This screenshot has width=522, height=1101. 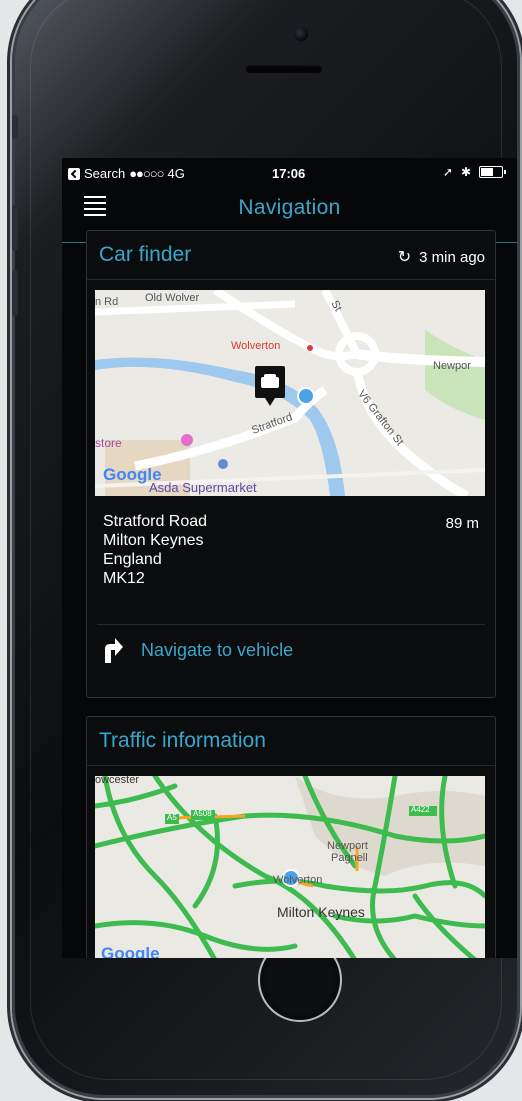 I want to click on address-line: Stratford Road, so click(x=155, y=521).